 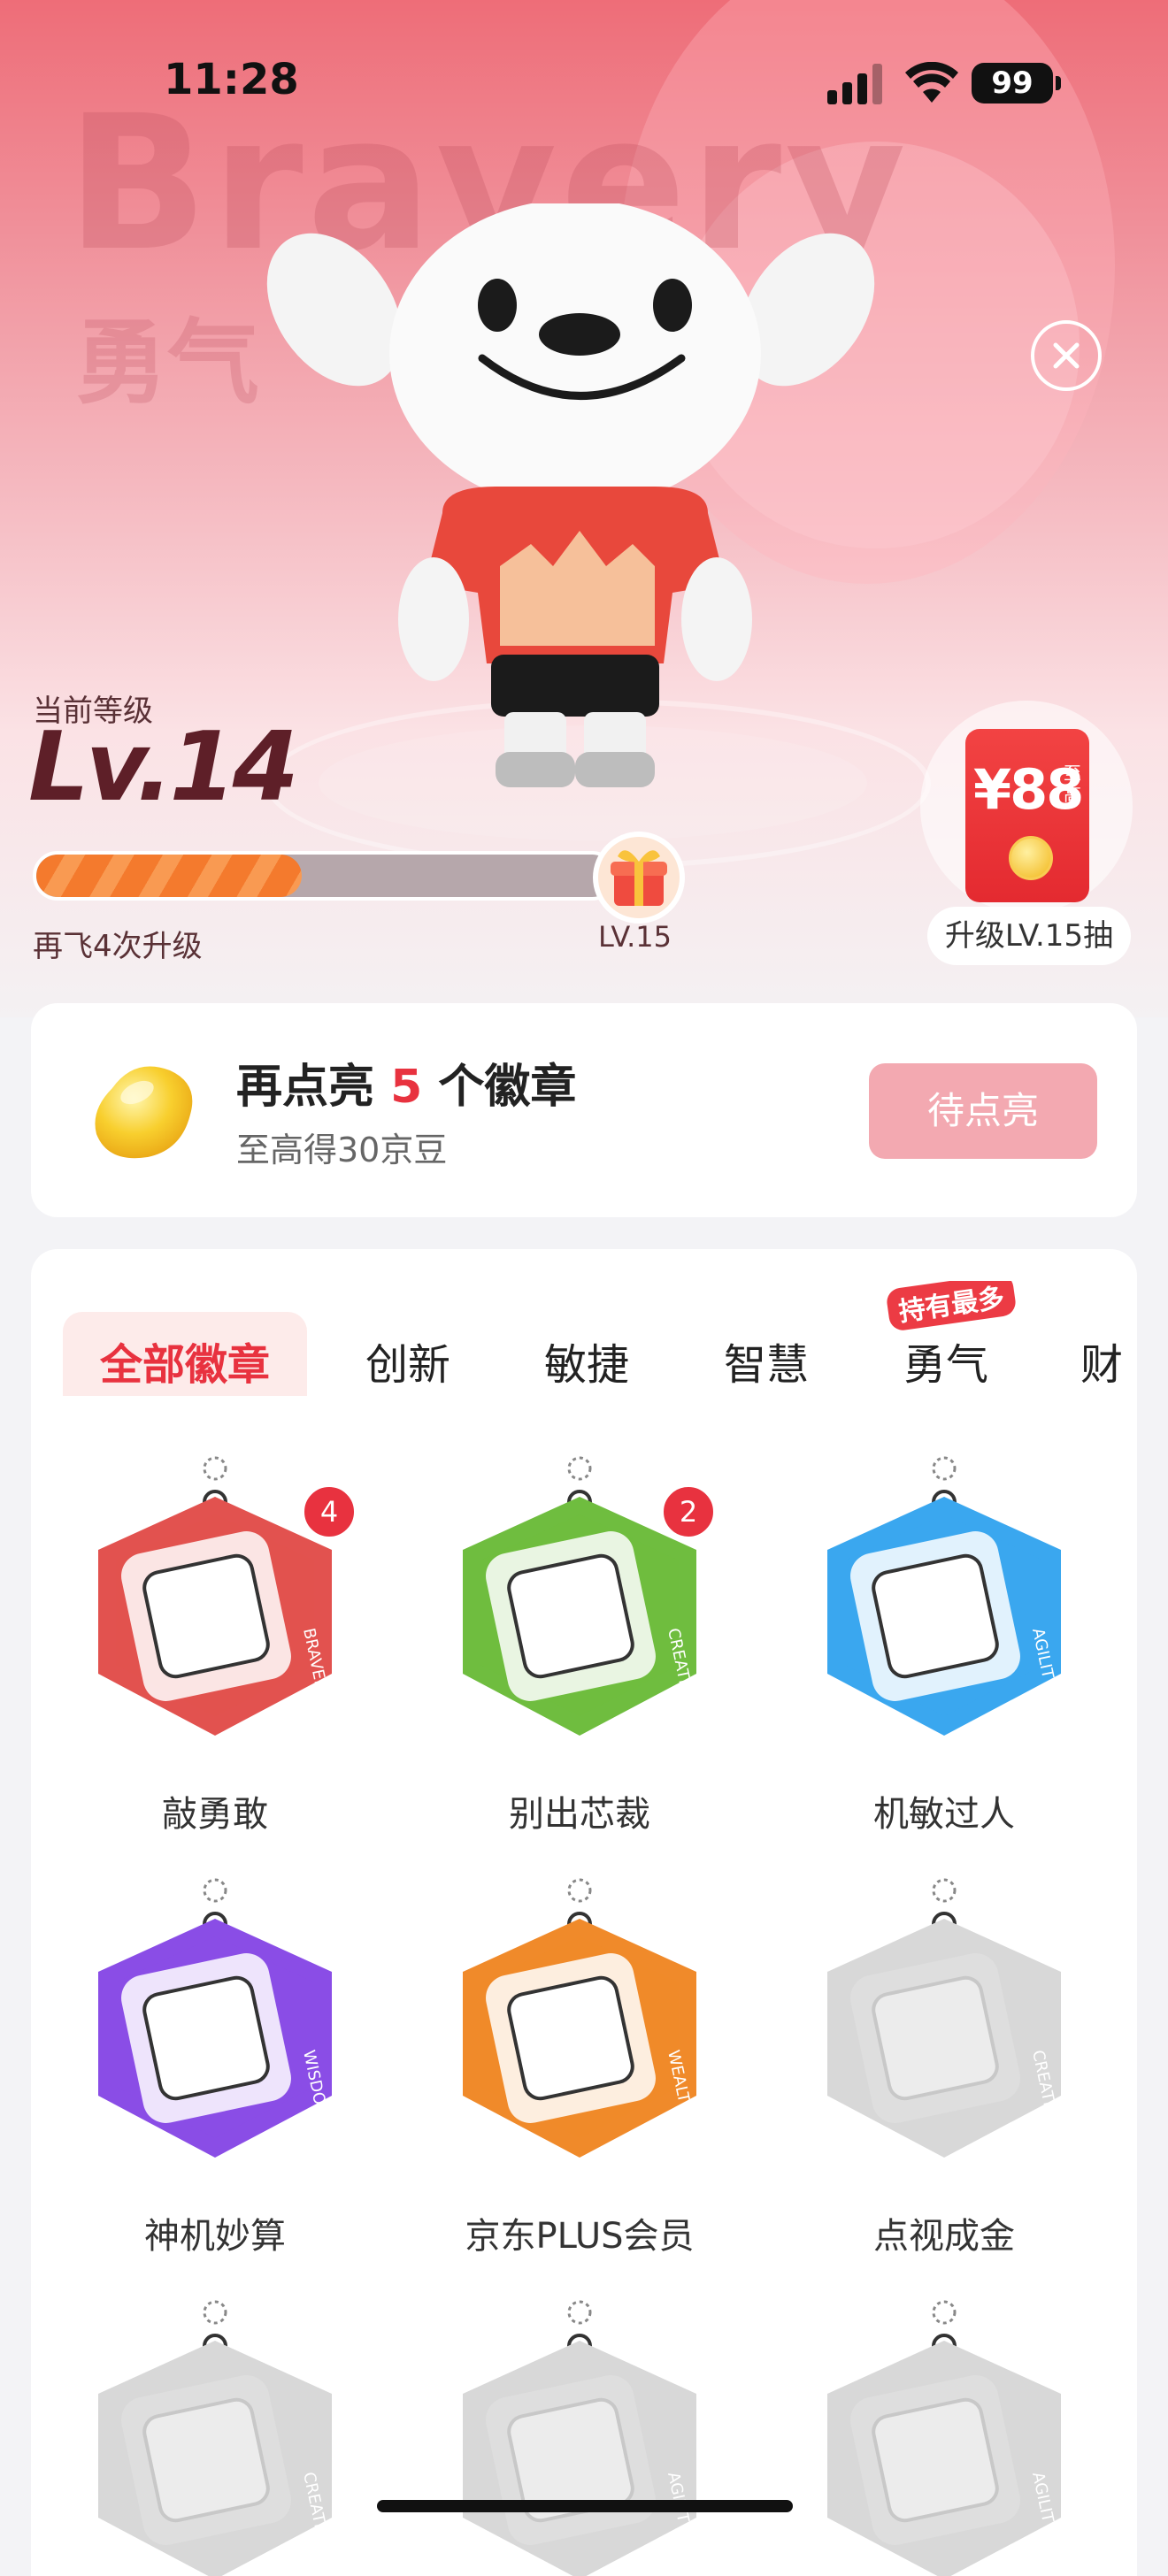 I want to click on badge-item: AGILITY 机敏过人, so click(x=944, y=1647).